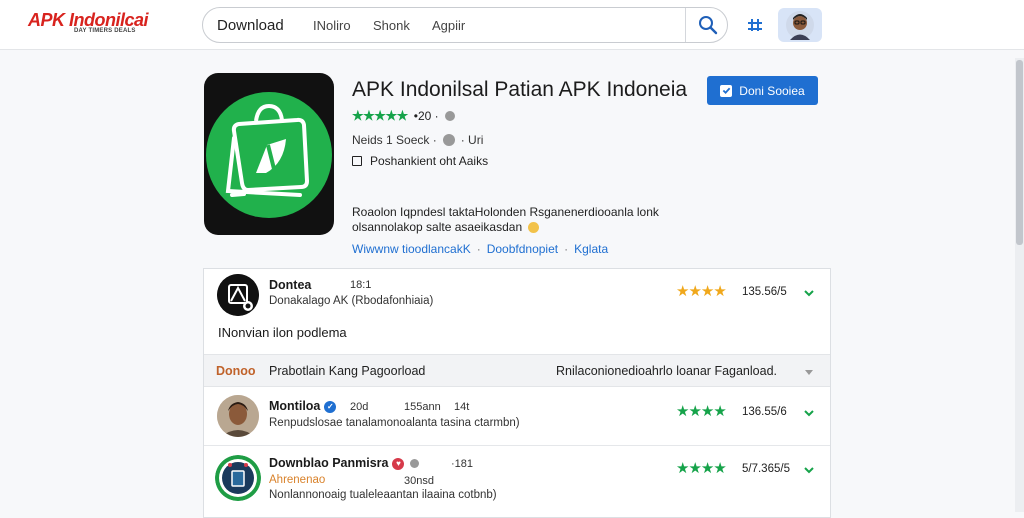 Image resolution: width=1024 pixels, height=518 pixels. I want to click on dropdown-icon, so click(809, 372).